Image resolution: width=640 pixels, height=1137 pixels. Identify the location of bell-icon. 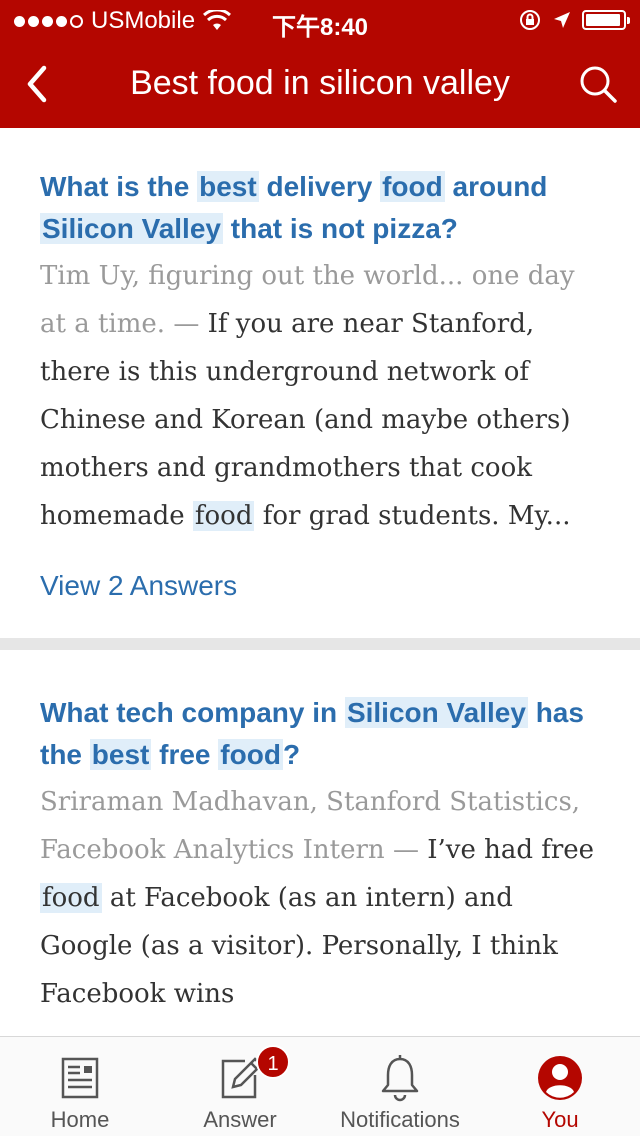
(400, 1078).